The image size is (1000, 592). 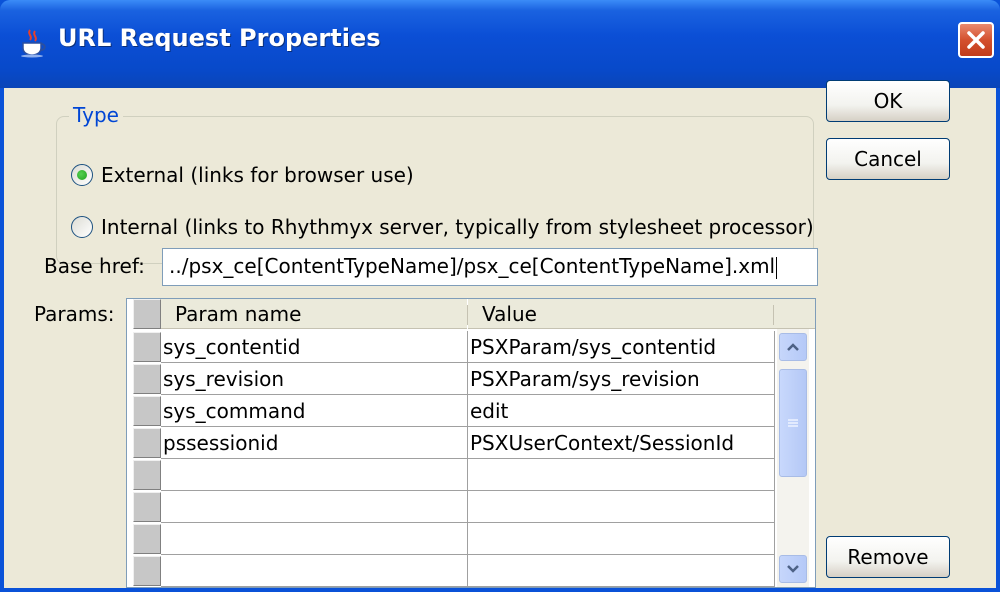 What do you see at coordinates (74, 314) in the screenshot?
I see `params-label: Params:` at bounding box center [74, 314].